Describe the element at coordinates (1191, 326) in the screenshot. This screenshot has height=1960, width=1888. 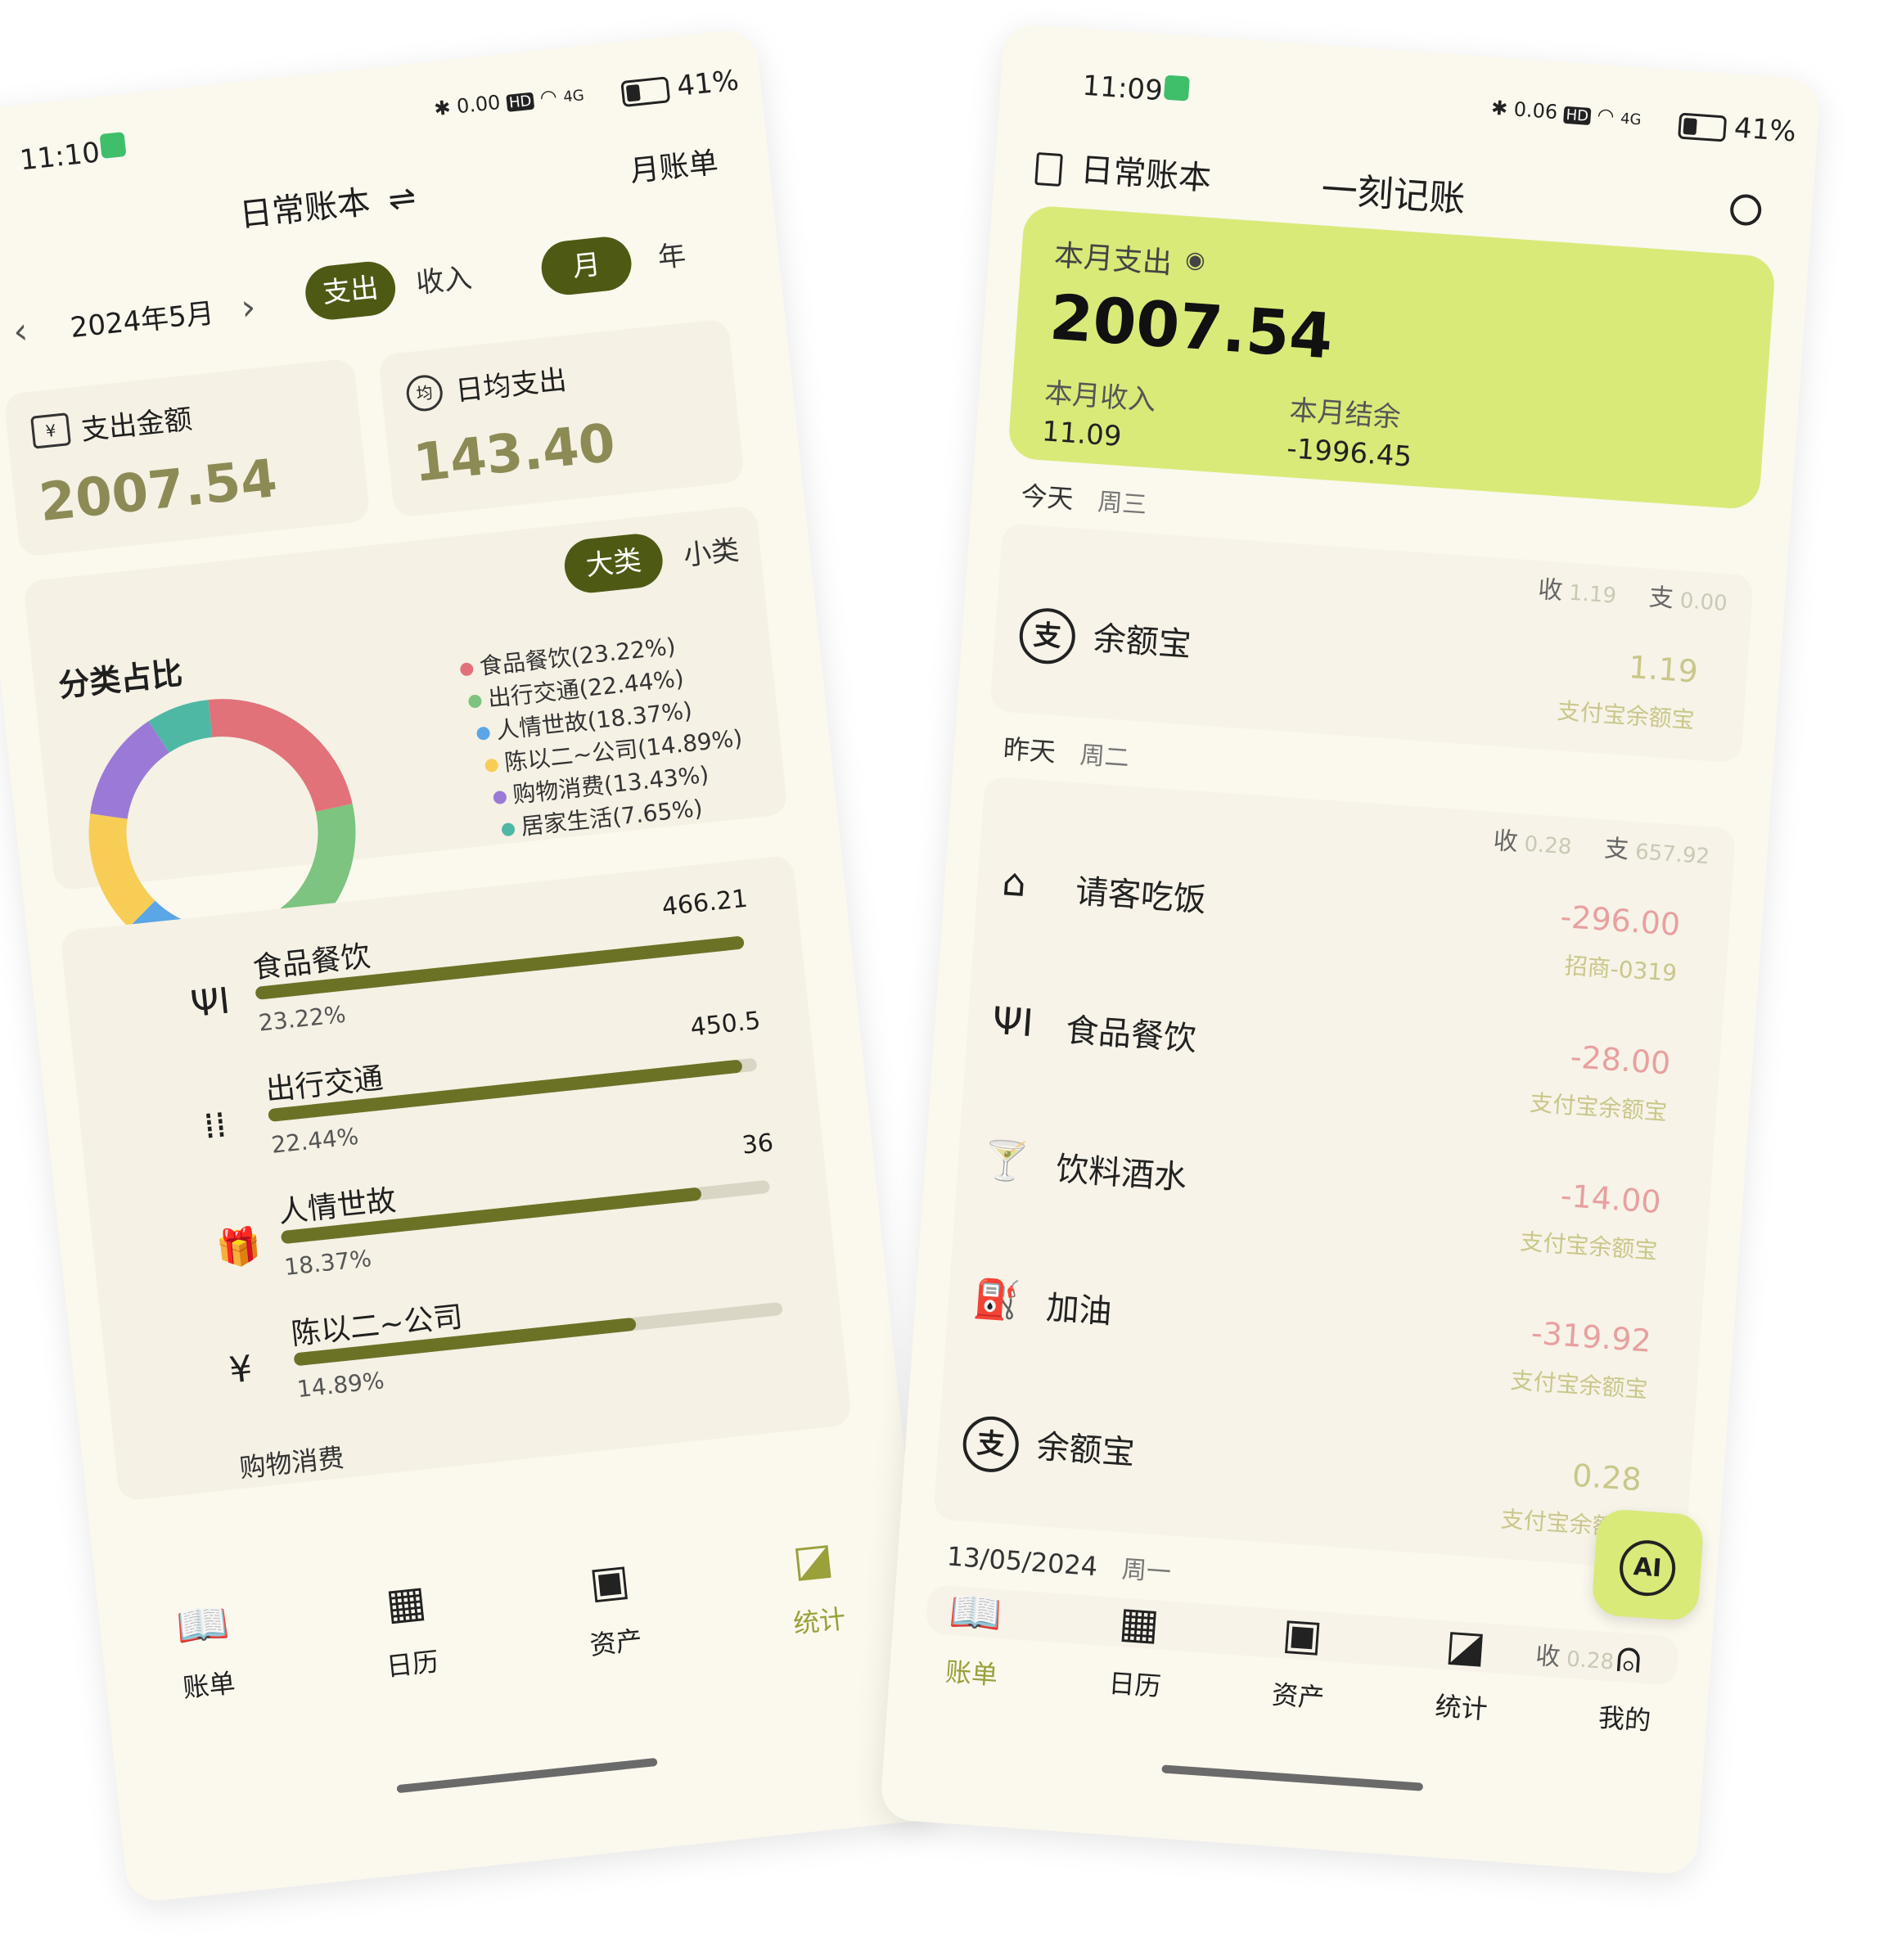
I see `expense-value: 2007.54` at that location.